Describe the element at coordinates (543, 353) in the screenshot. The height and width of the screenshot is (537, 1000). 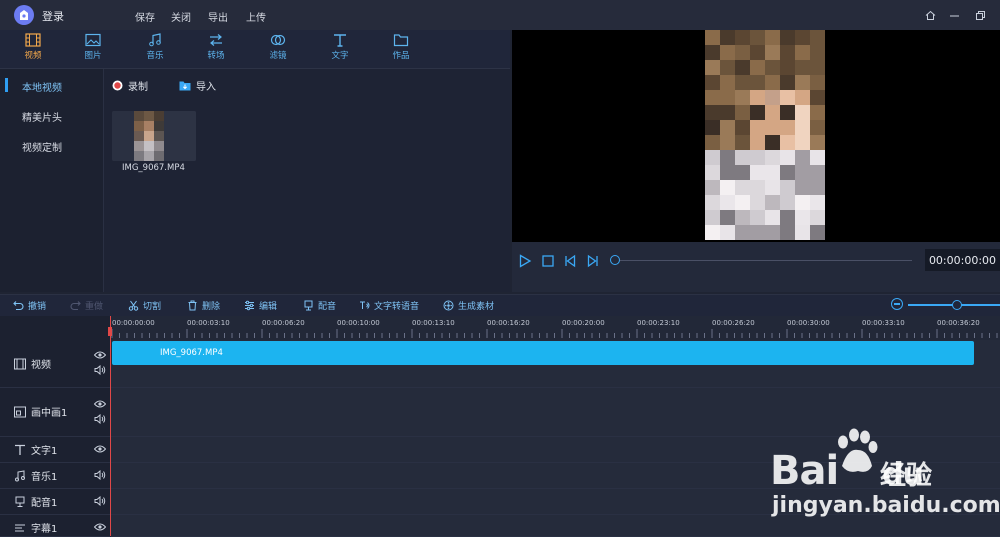
I see `video-clip` at that location.